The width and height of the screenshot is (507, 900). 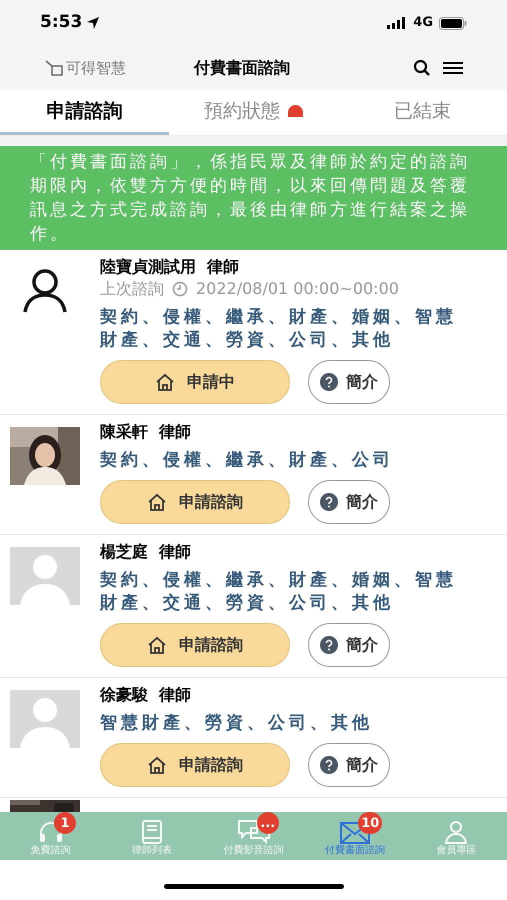 What do you see at coordinates (453, 23) in the screenshot?
I see `battery-icon` at bounding box center [453, 23].